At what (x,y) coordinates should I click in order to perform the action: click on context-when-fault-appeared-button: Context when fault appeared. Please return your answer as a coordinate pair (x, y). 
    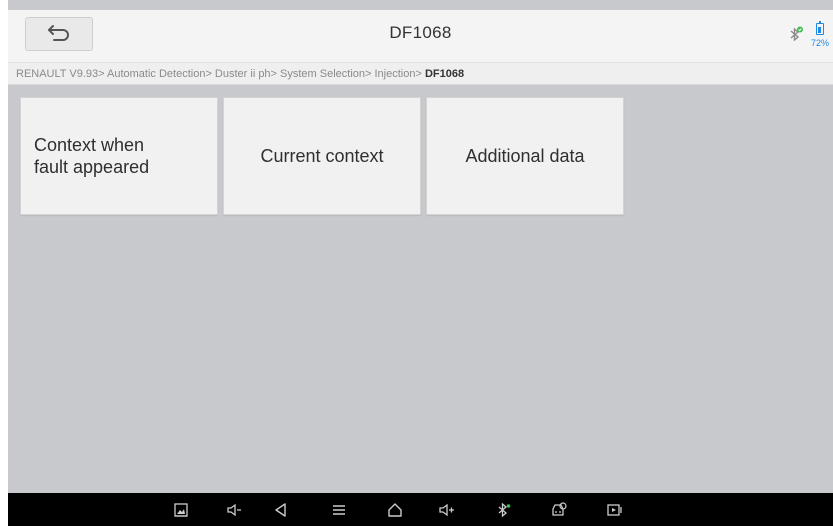
    Looking at the image, I should click on (119, 156).